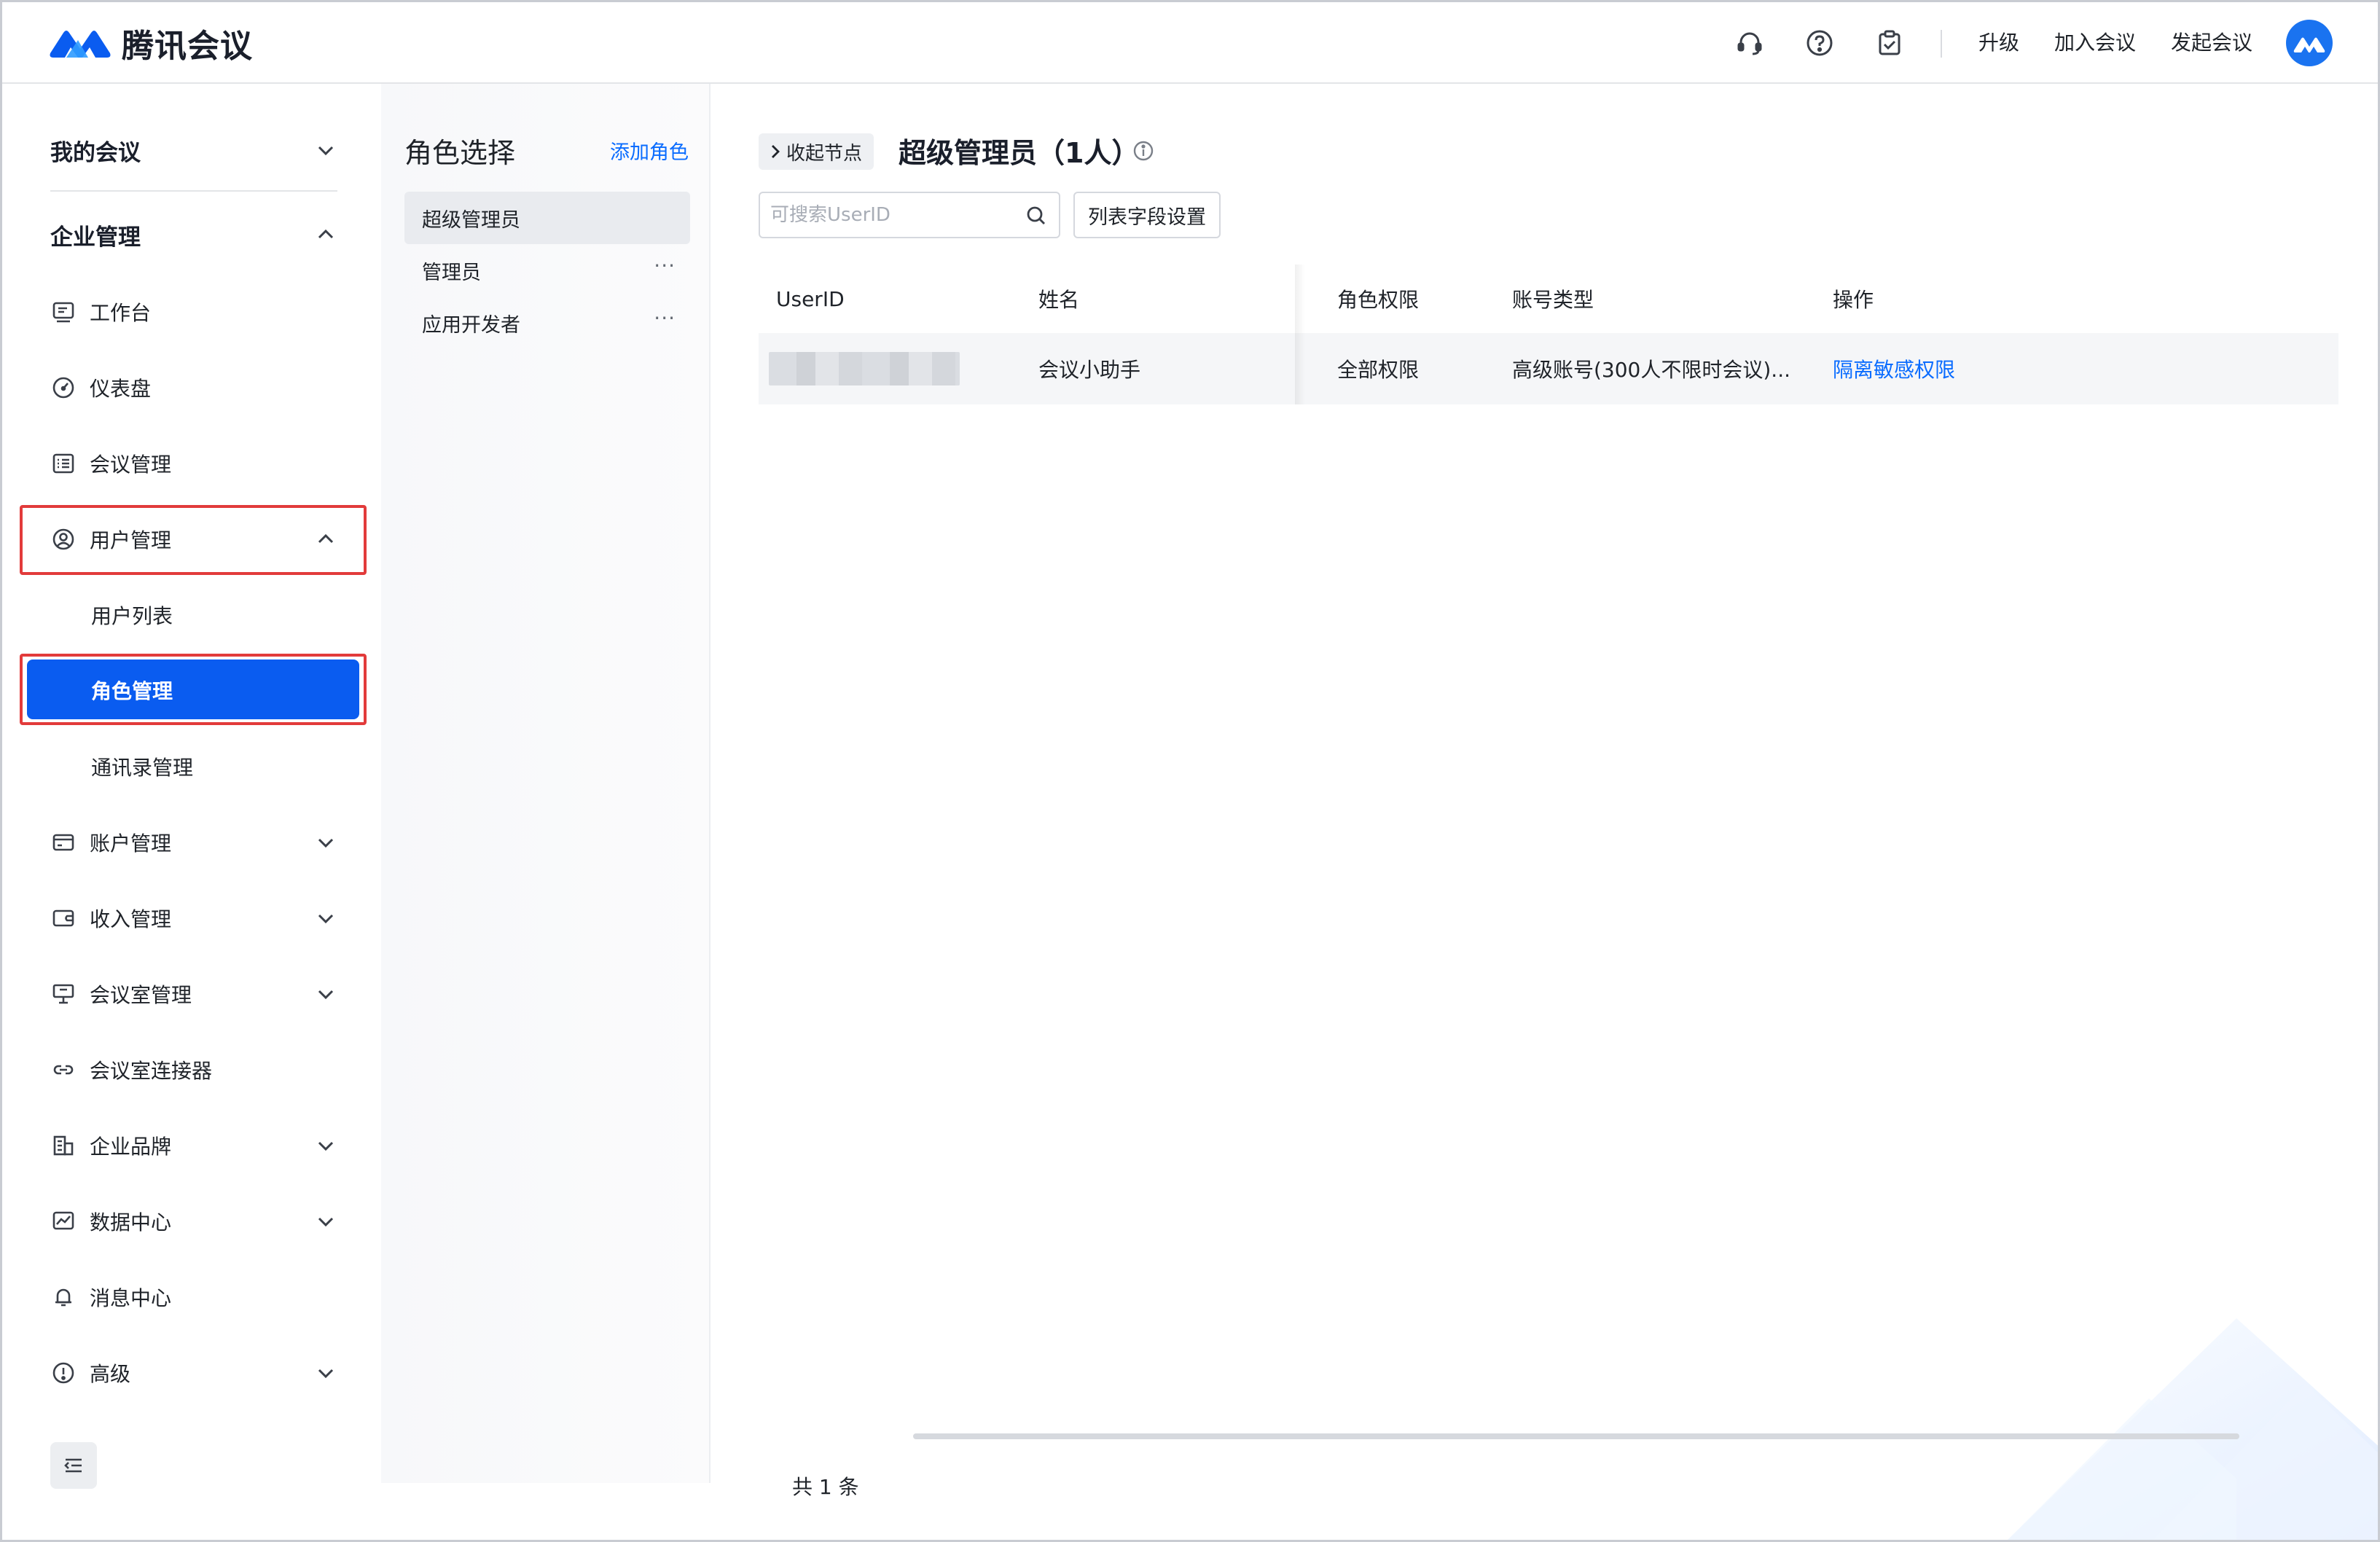  I want to click on link-icon, so click(64, 1070).